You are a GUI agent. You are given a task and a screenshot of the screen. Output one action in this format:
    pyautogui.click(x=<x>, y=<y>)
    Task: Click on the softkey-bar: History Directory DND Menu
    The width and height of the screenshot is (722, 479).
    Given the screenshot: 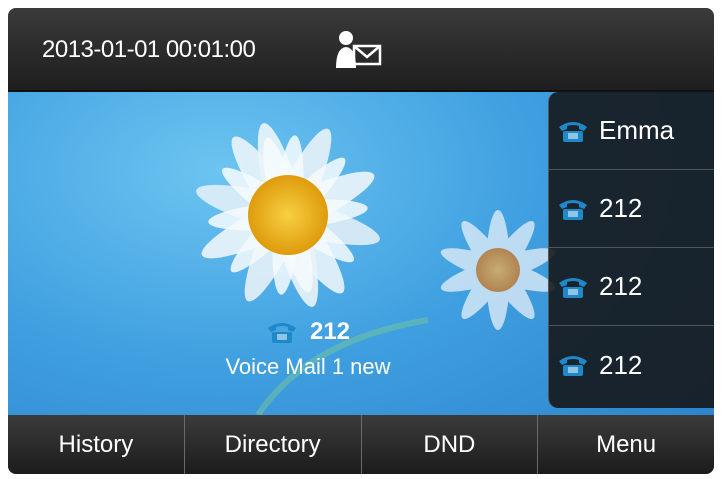 What is the action you would take?
    pyautogui.click(x=361, y=444)
    